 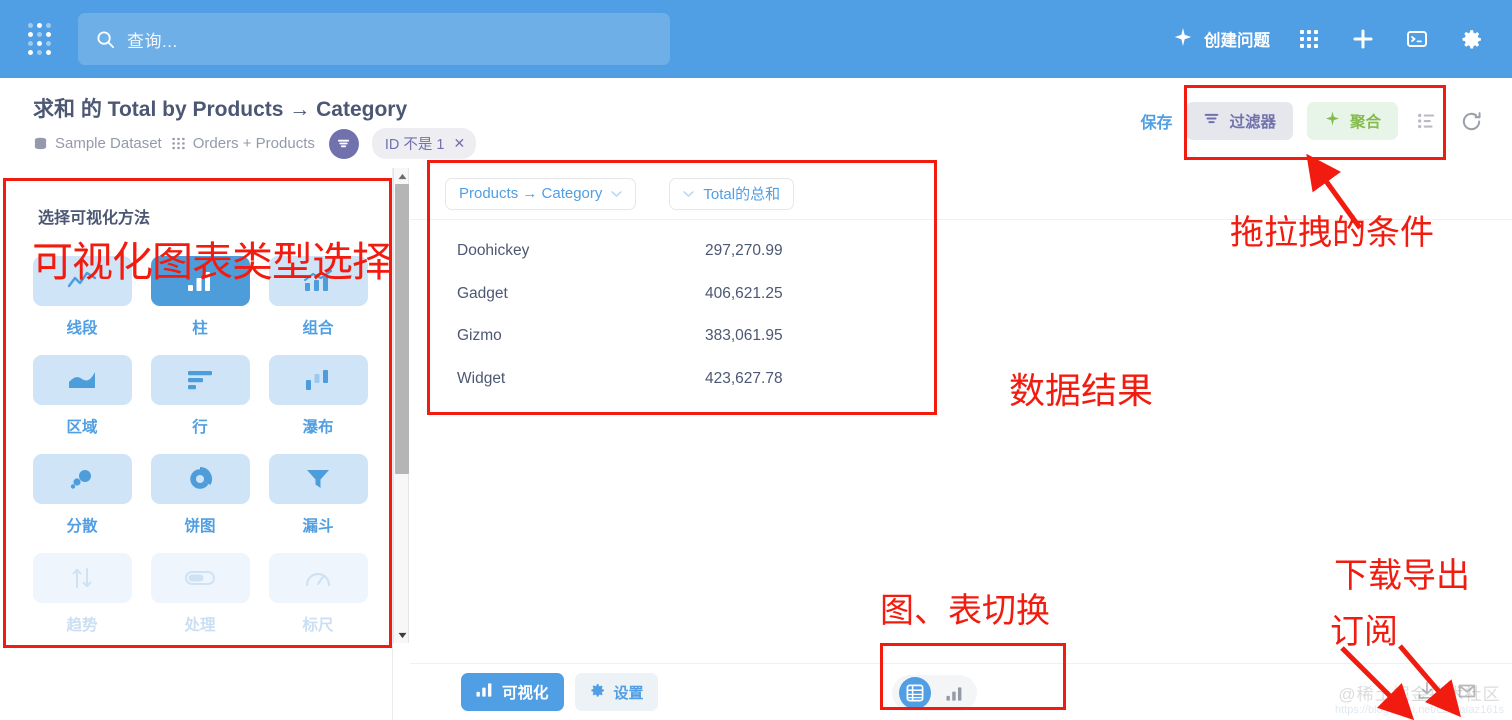 What do you see at coordinates (756, 39) in the screenshot?
I see `top-navbar: 查询... 创建问题` at bounding box center [756, 39].